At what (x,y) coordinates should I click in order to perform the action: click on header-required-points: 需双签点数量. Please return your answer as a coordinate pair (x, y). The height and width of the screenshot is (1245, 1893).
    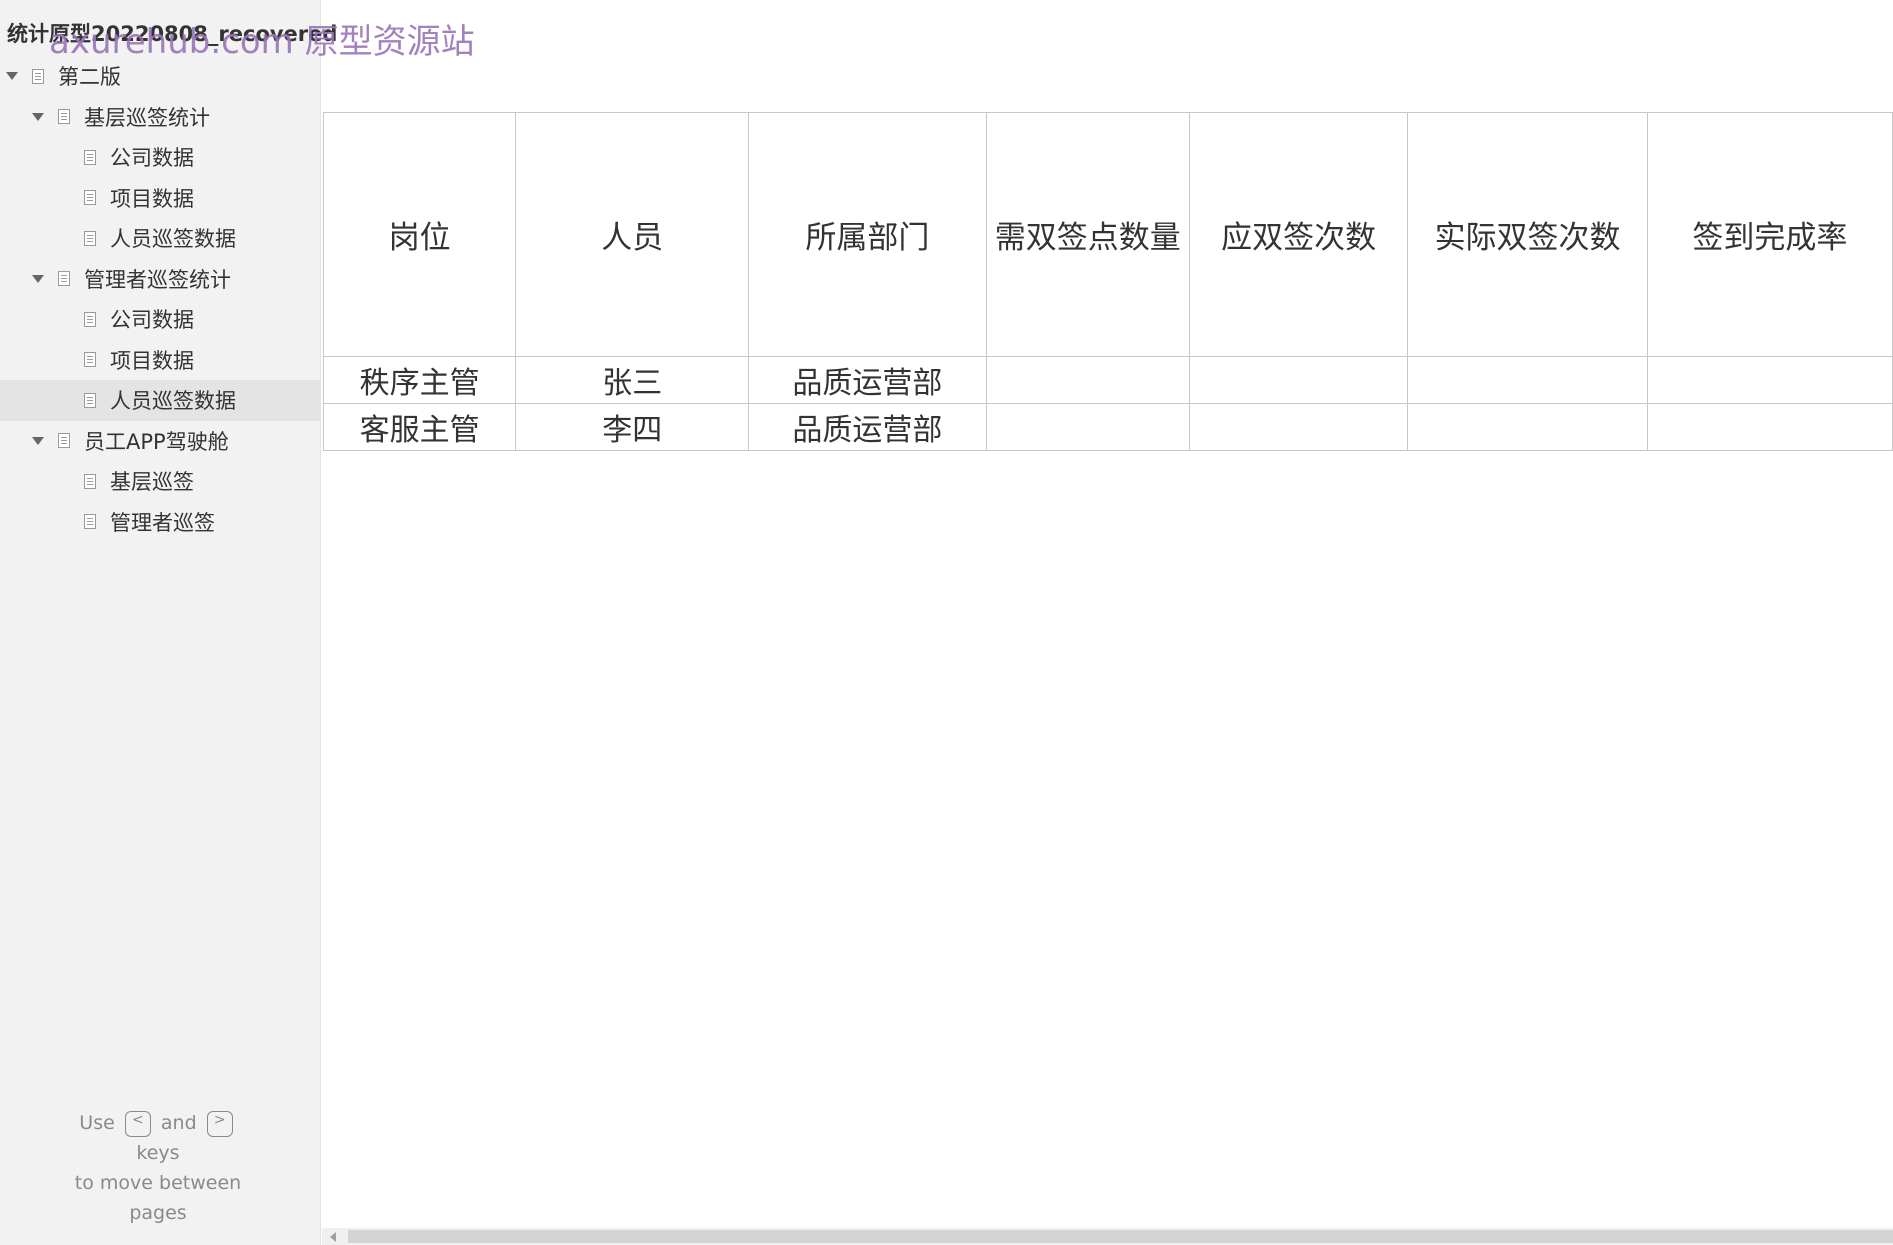
    Looking at the image, I should click on (1087, 234).